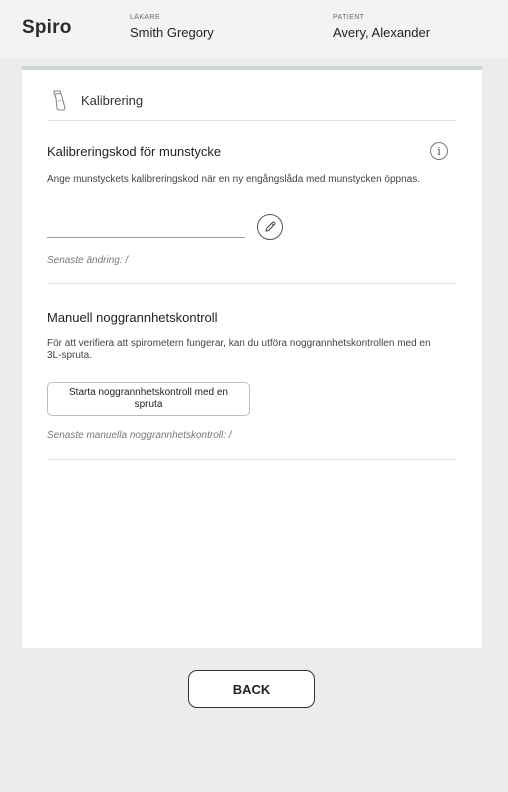  I want to click on doctor-name: Smith Gregory, so click(172, 32).